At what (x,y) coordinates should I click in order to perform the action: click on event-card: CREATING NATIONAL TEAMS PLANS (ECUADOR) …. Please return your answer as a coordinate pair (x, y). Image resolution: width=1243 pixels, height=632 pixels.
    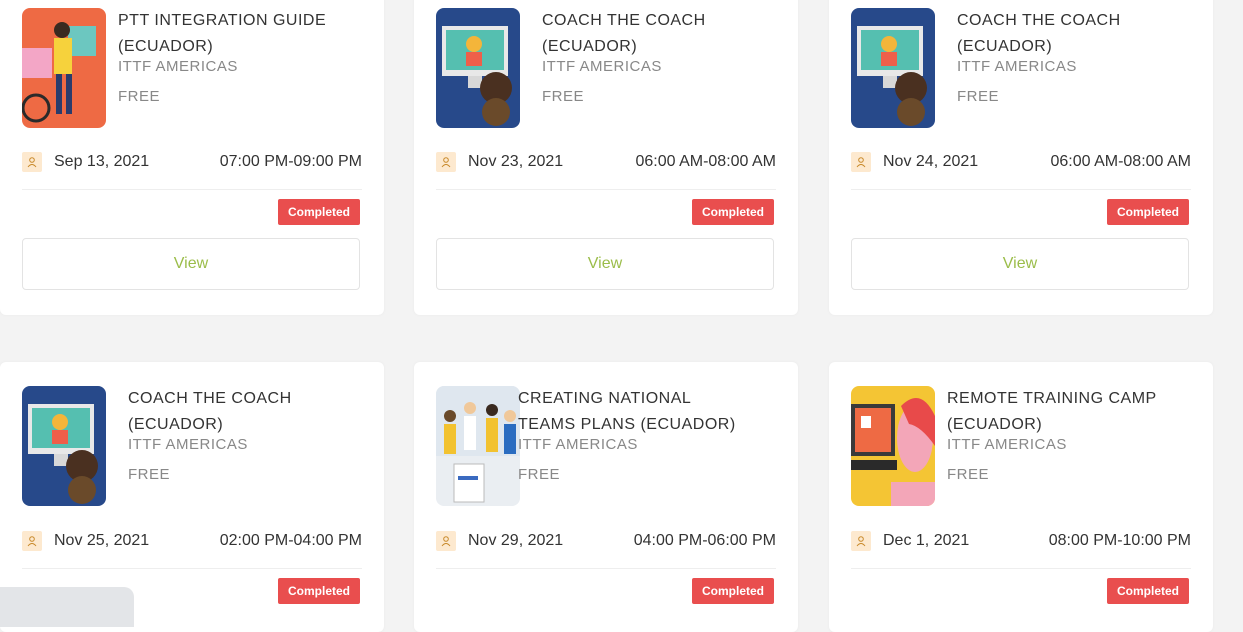
    Looking at the image, I should click on (606, 497).